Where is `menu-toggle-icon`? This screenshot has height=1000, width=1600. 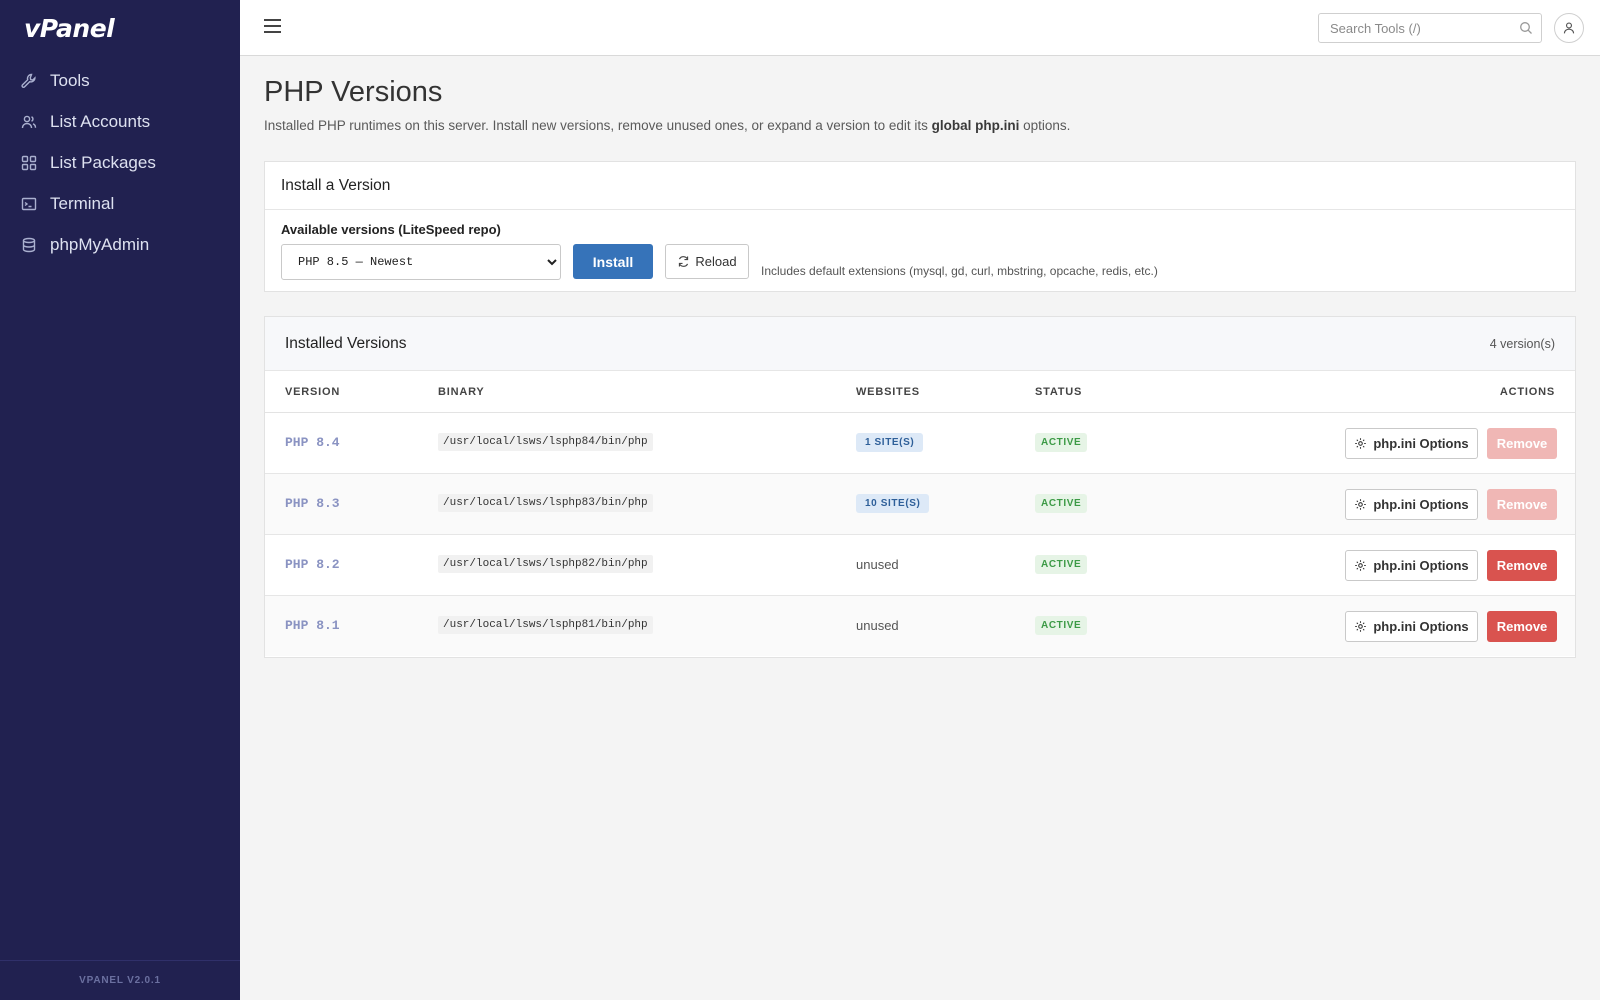 menu-toggle-icon is located at coordinates (273, 27).